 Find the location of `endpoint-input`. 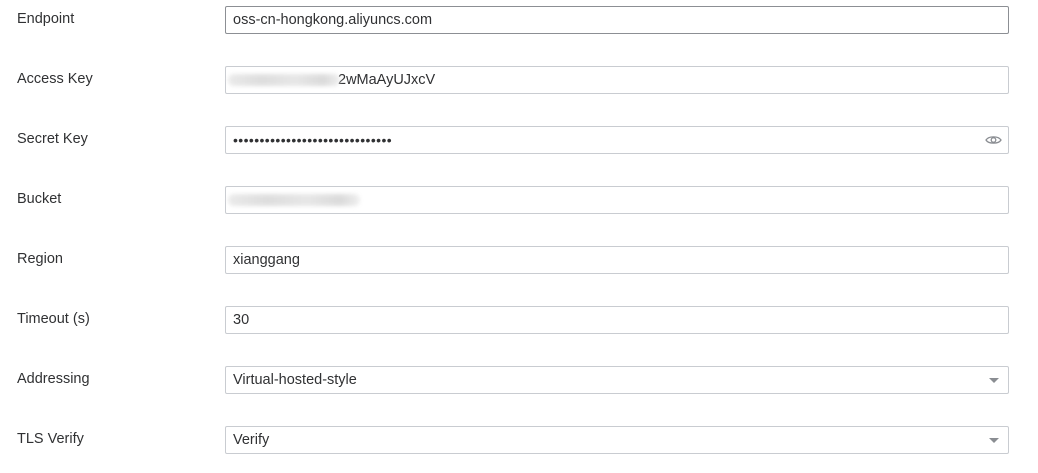

endpoint-input is located at coordinates (617, 20).